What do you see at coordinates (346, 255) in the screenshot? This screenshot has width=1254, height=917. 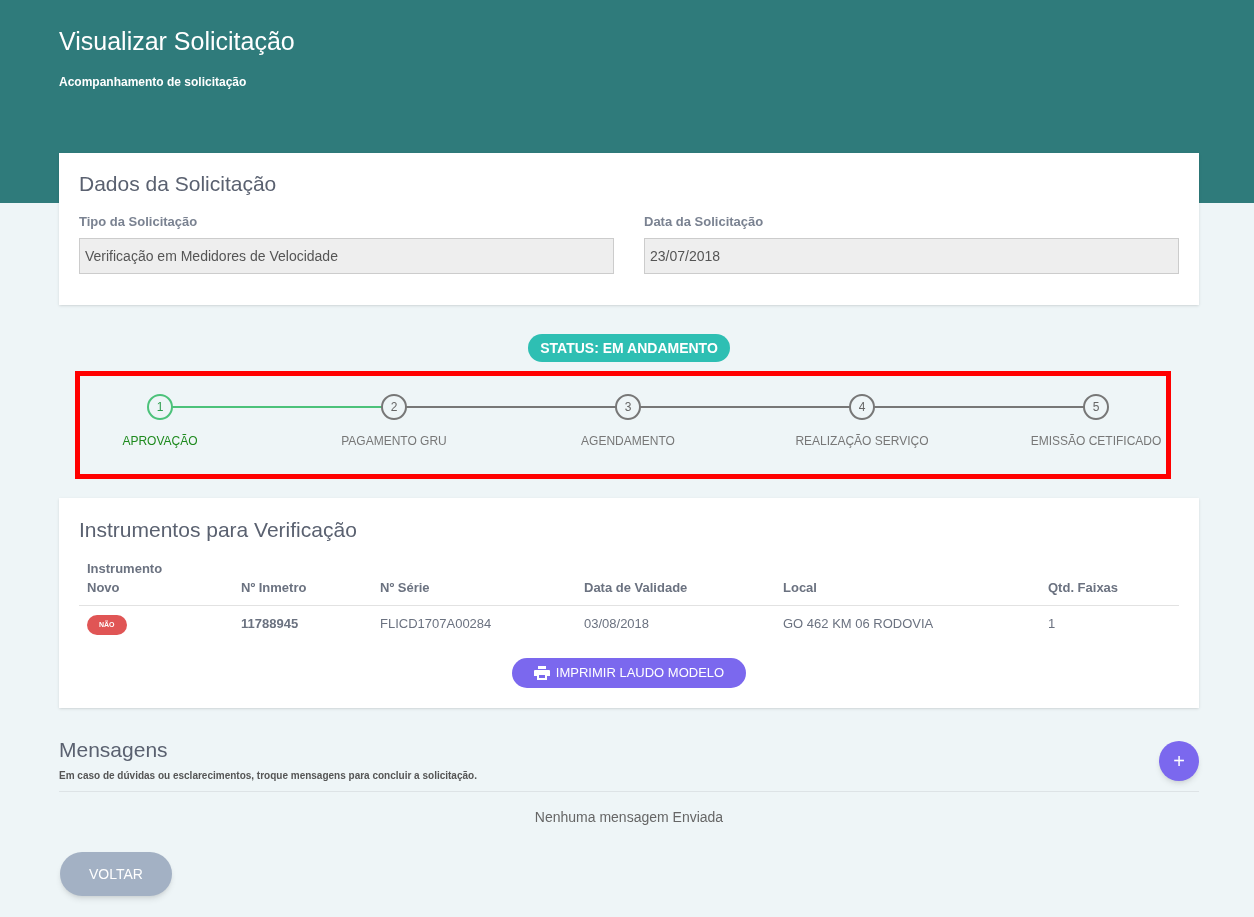 I see `input-field: Verificação em Medidores de Velocidade` at bounding box center [346, 255].